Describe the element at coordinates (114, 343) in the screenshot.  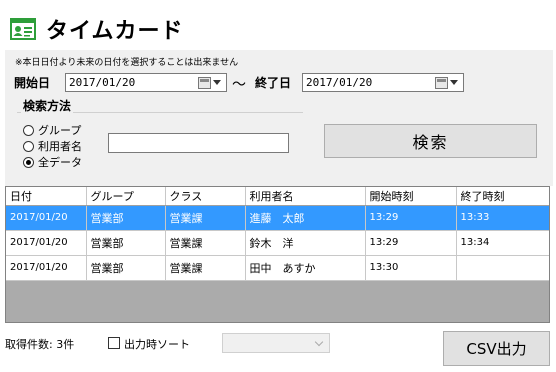
I see `output-sort-checkbox` at that location.